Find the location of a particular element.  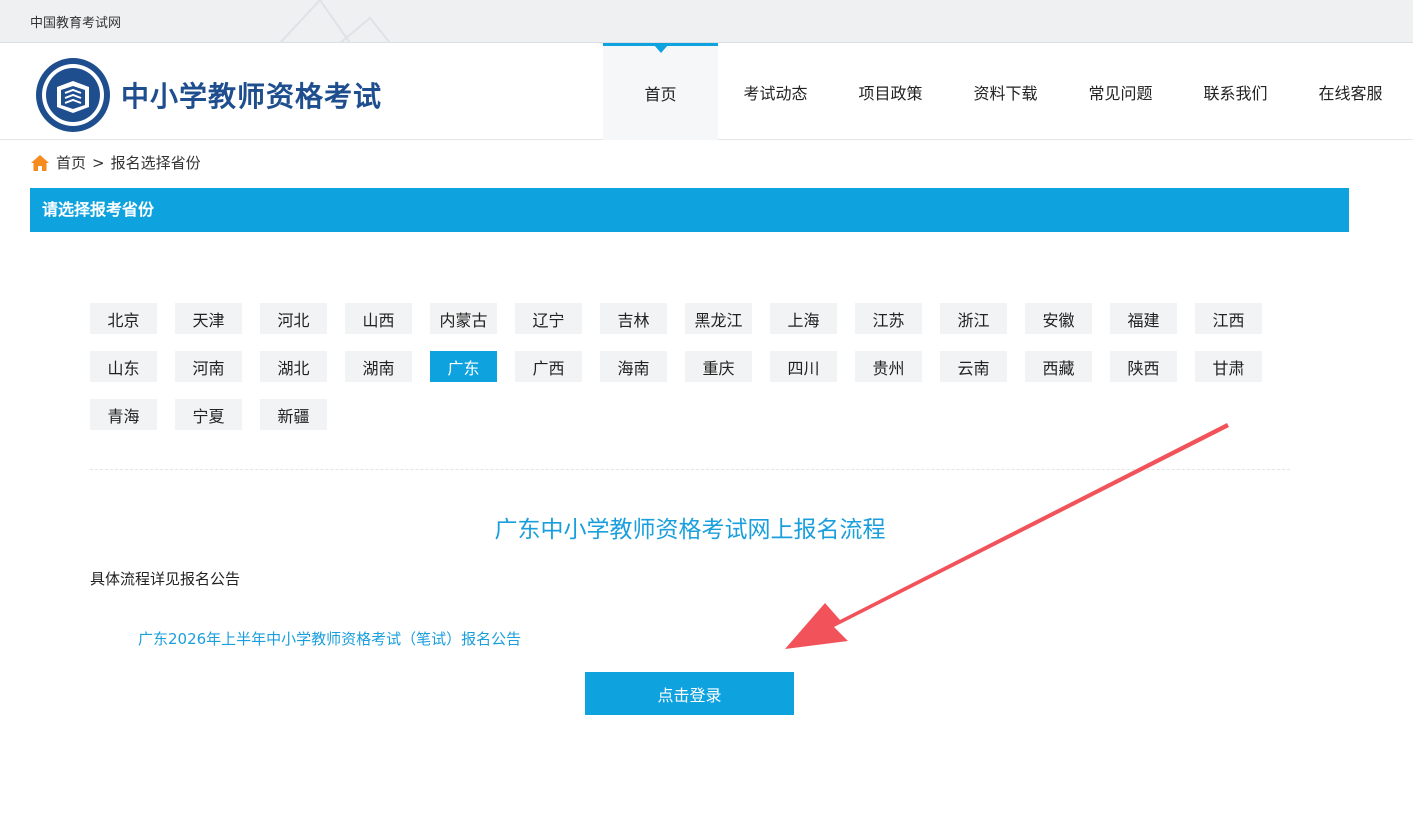

province-tianjin: 天津 is located at coordinates (208, 318).